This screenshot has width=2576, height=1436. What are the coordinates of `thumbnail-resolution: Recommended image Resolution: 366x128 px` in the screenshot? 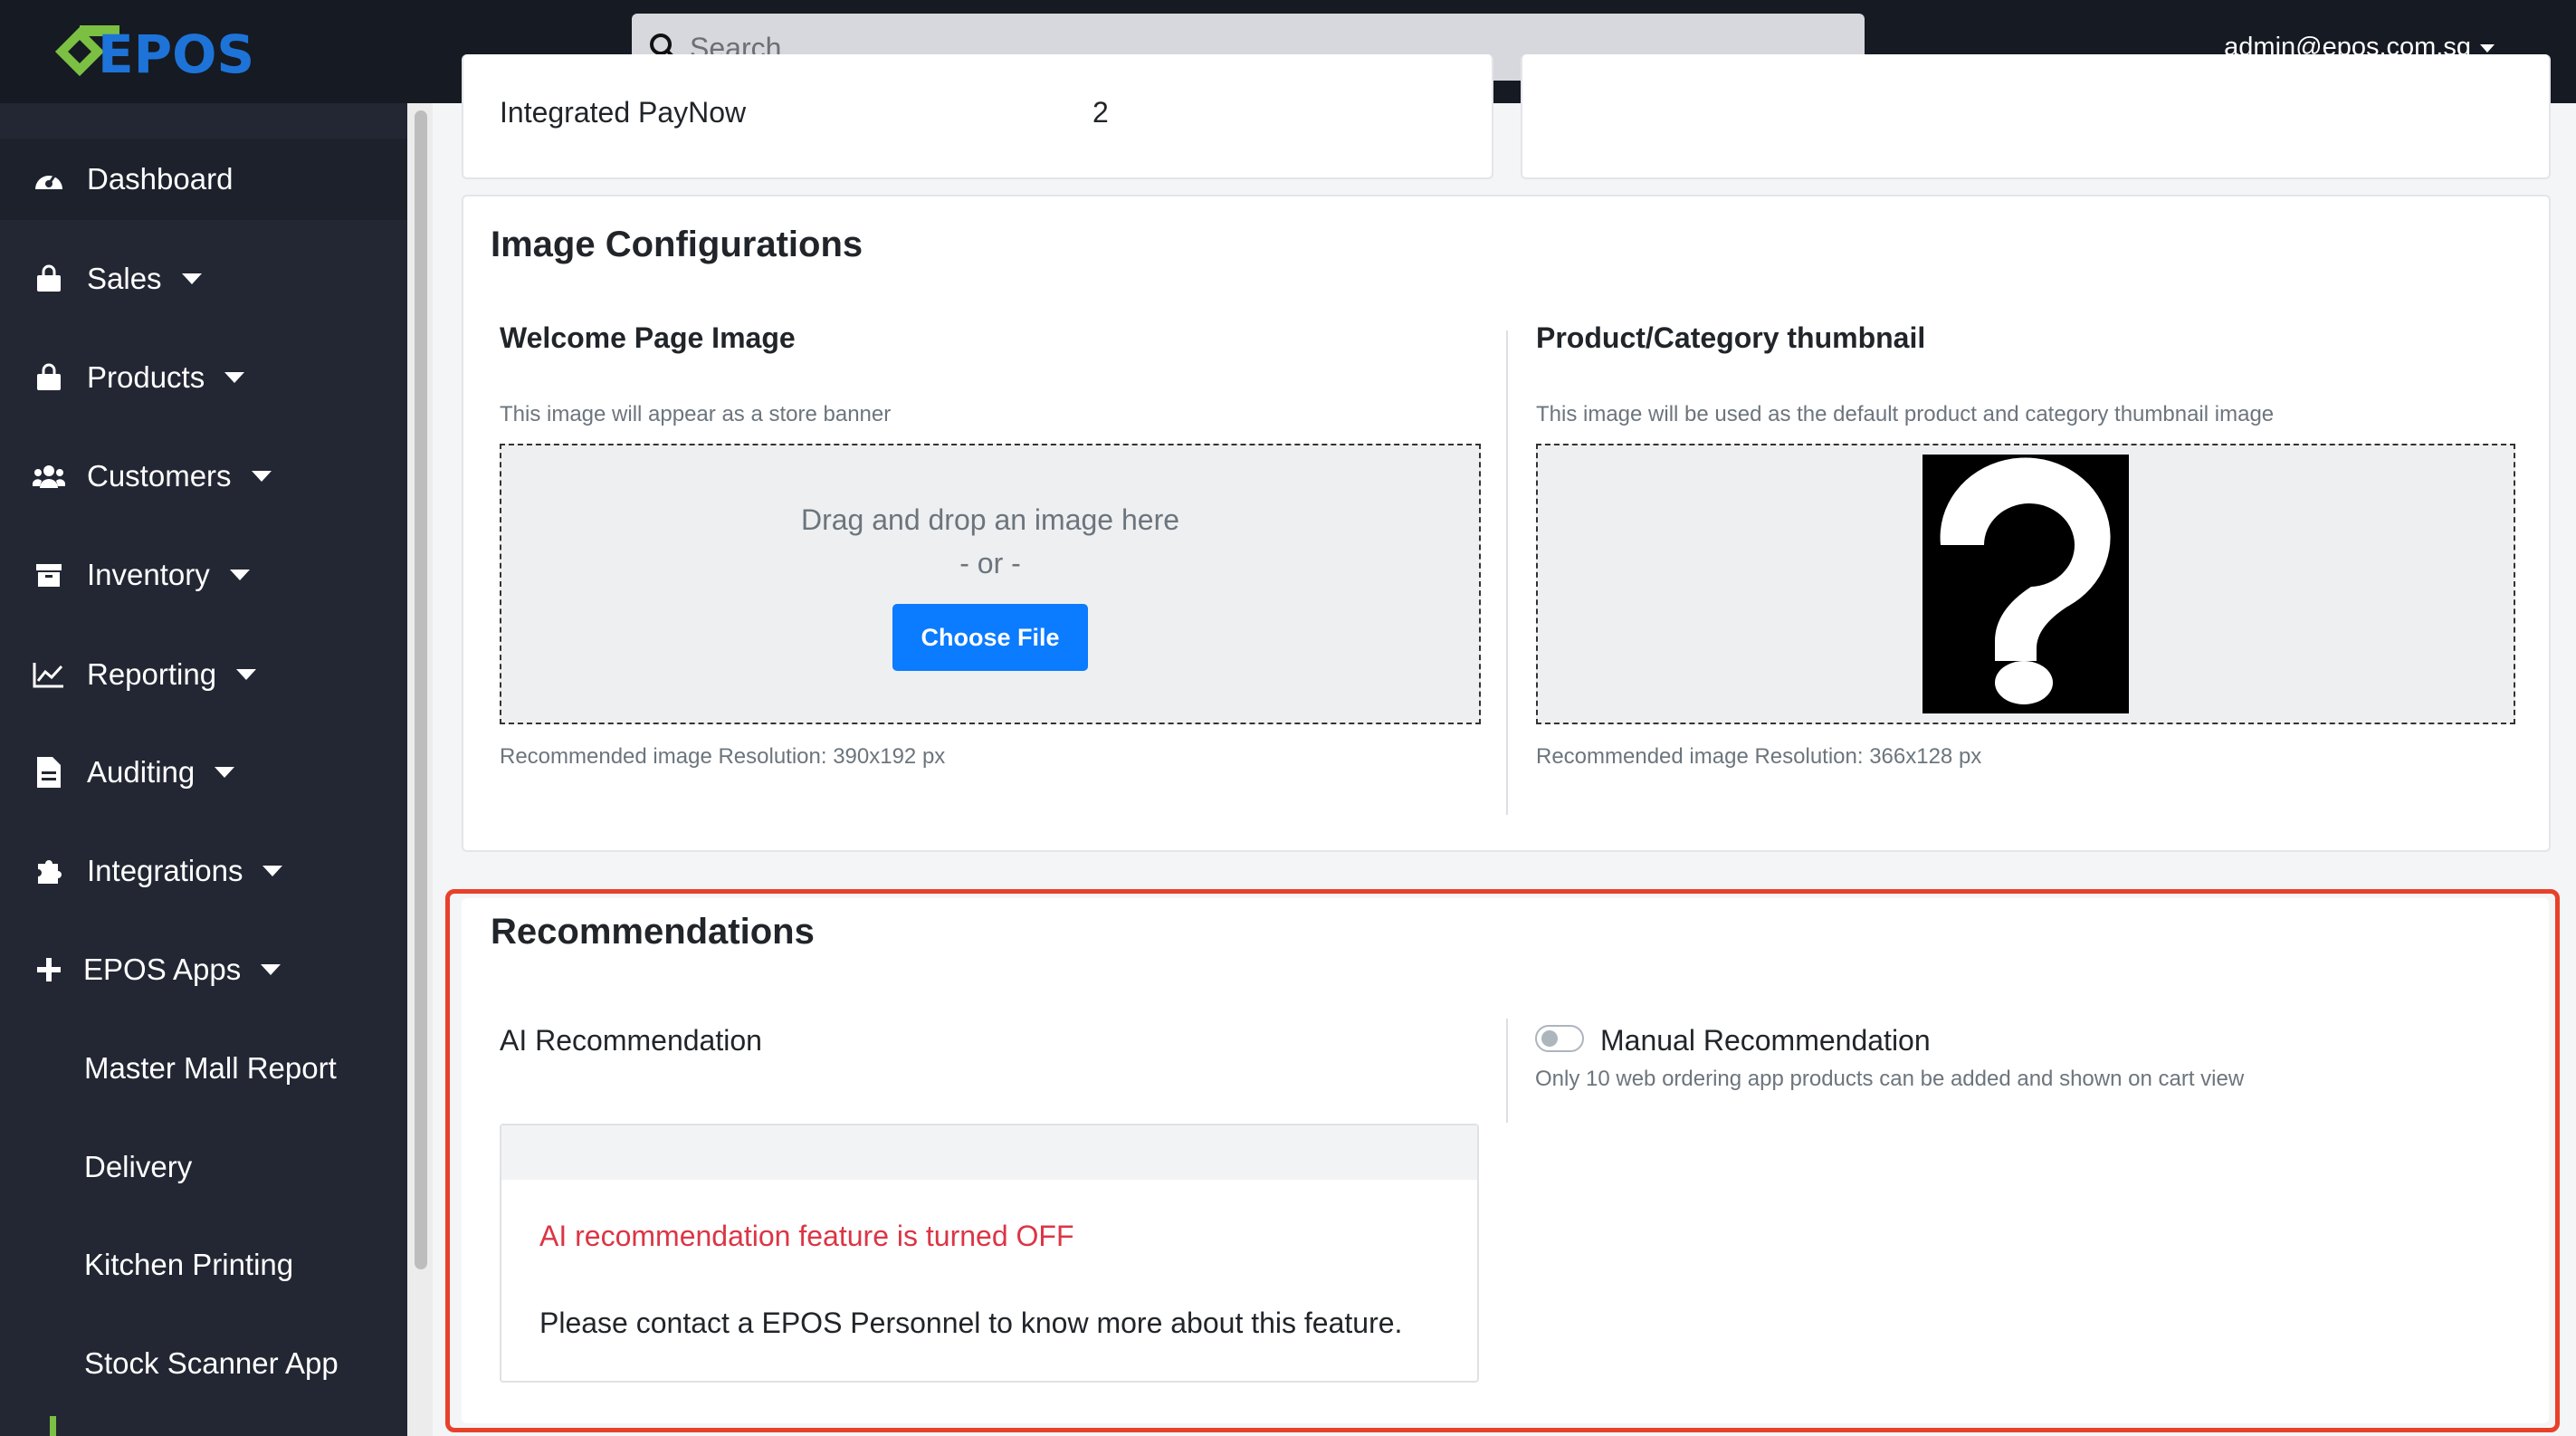 It's located at (1759, 756).